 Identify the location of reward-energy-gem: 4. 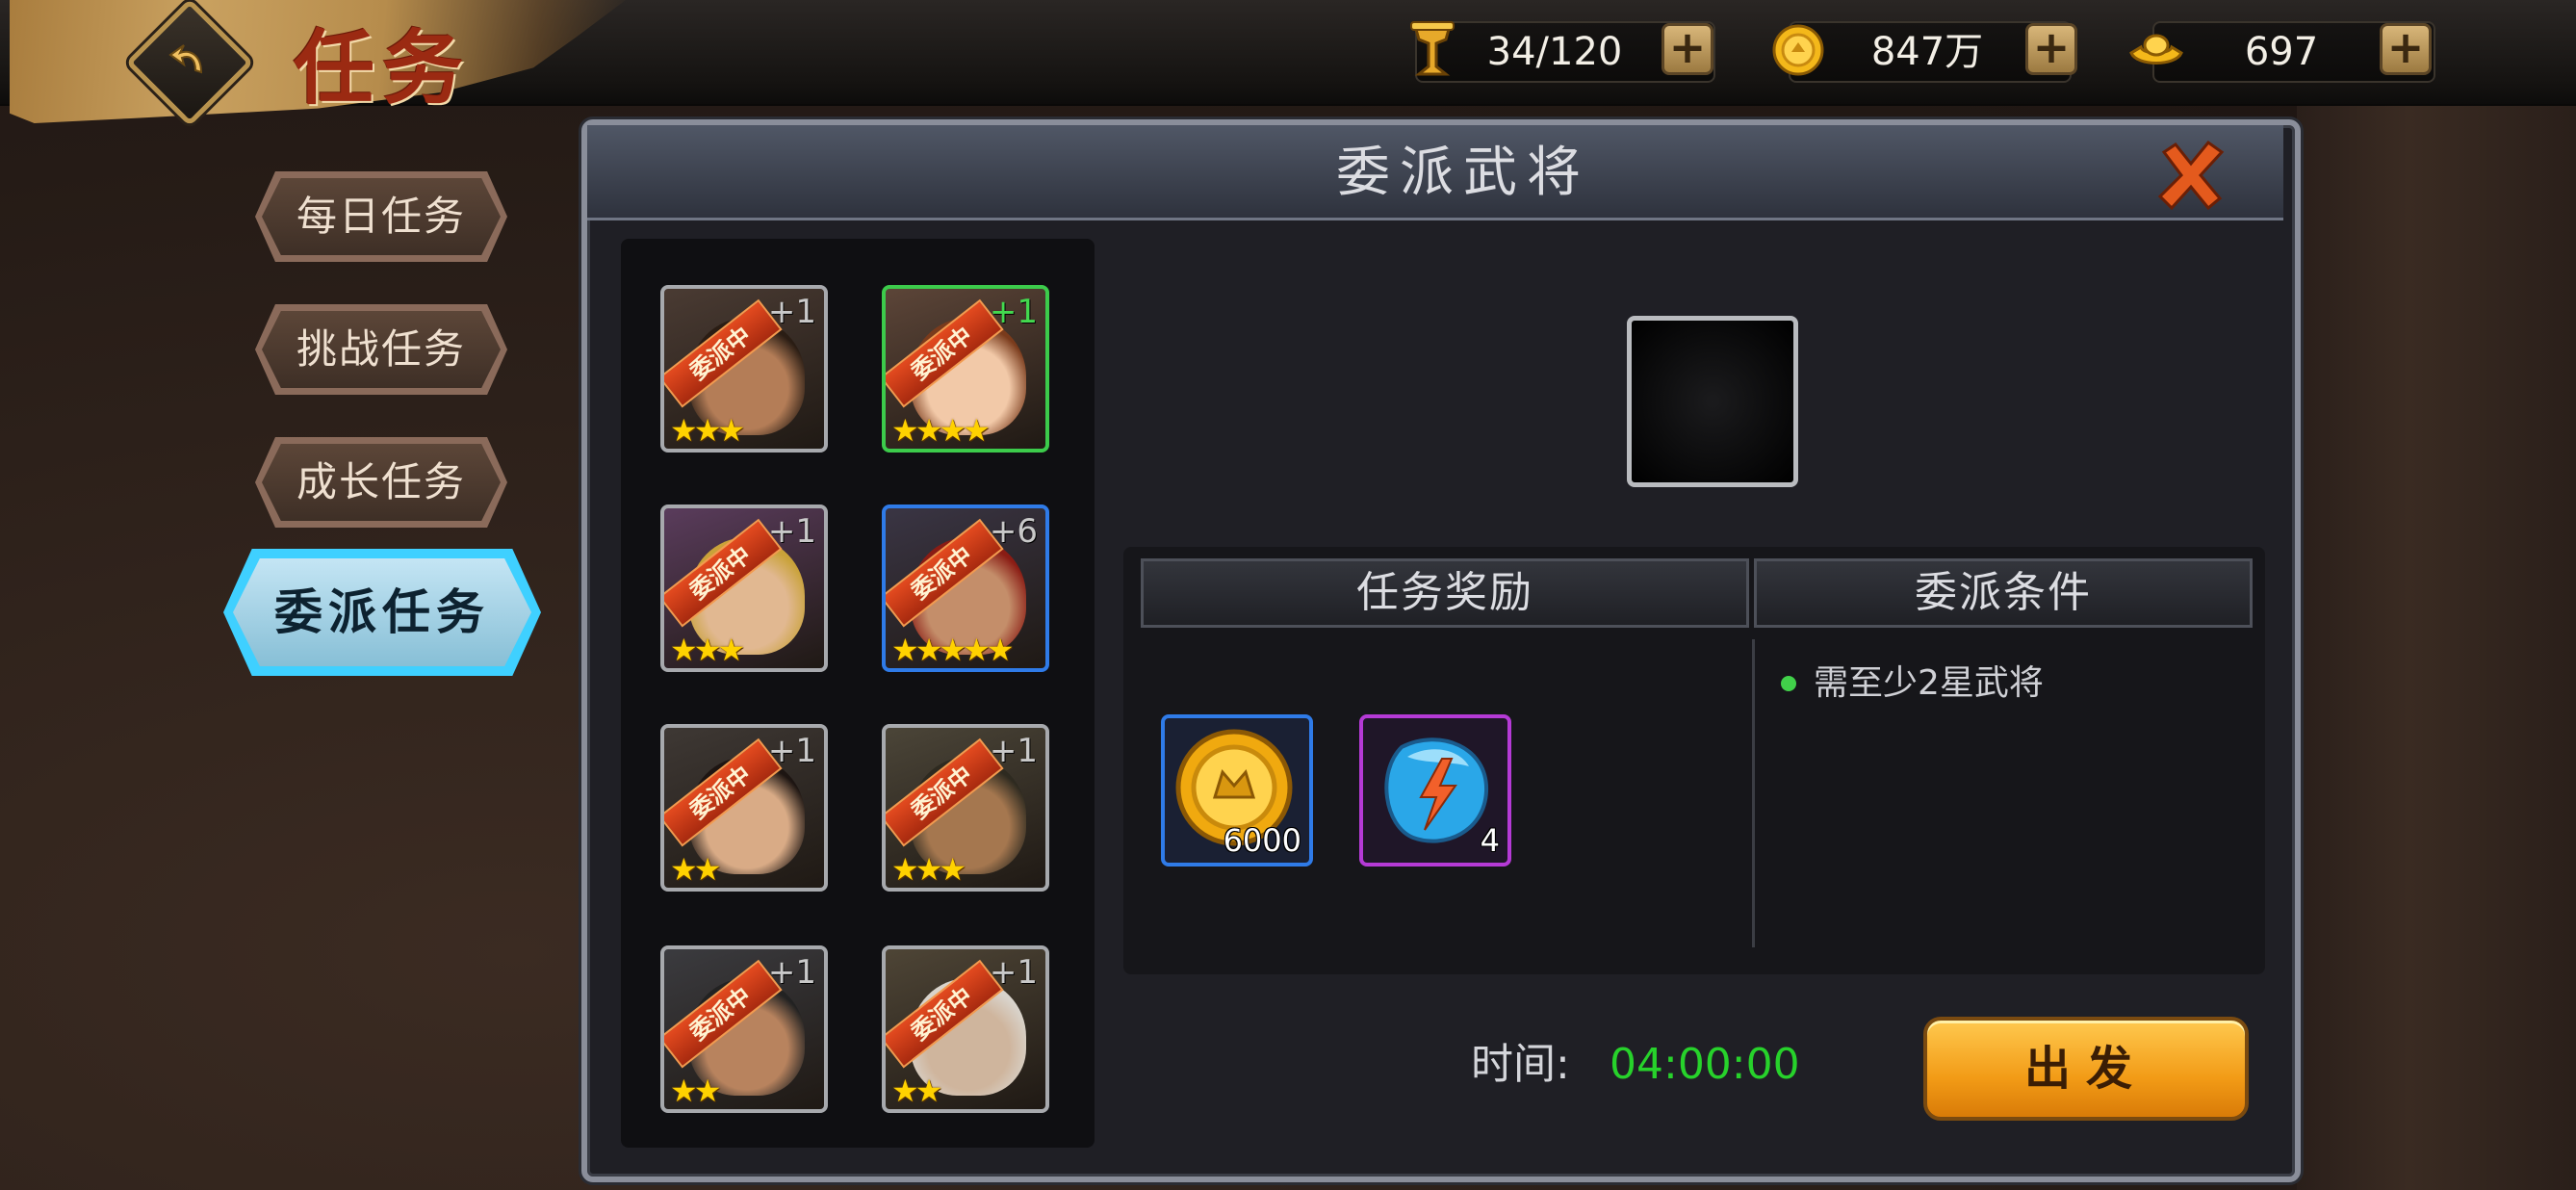
(1435, 791).